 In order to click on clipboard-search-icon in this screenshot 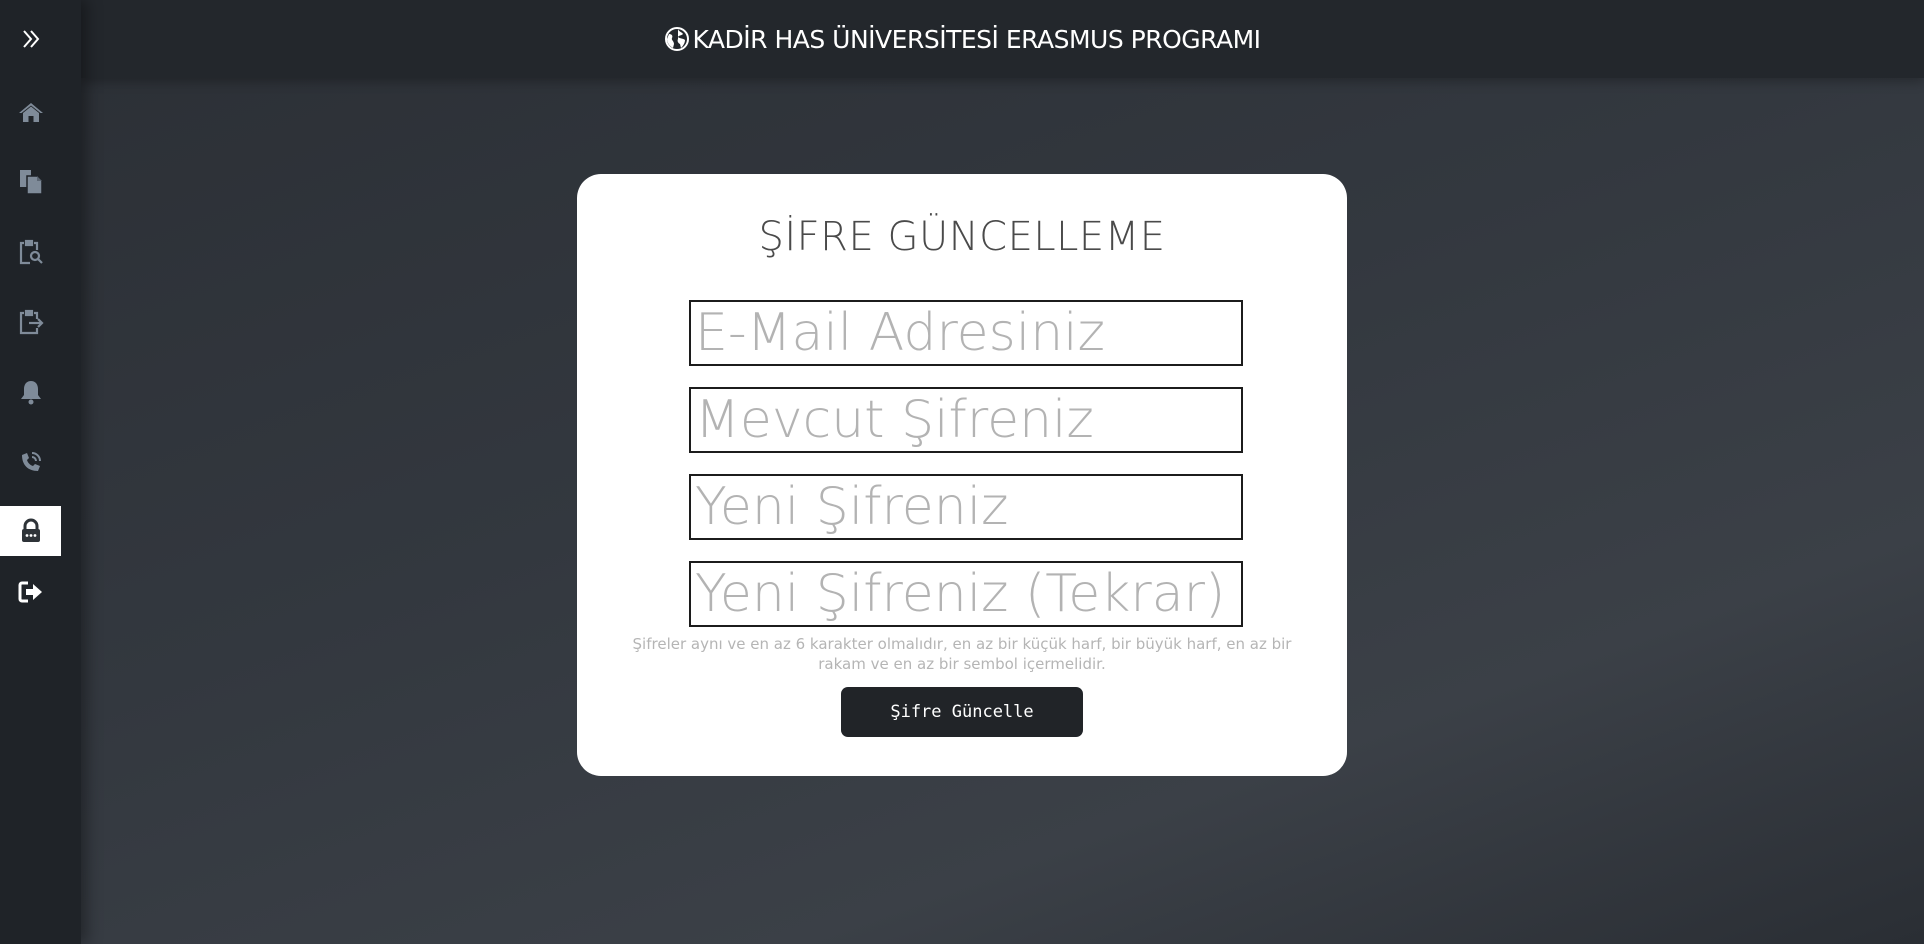, I will do `click(31, 252)`.